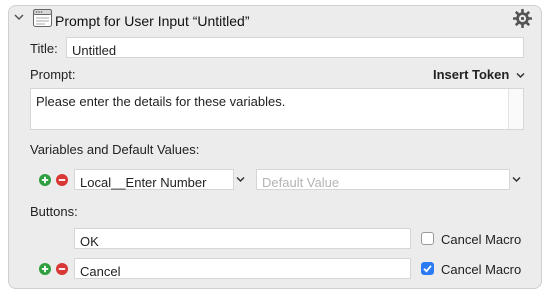 Image resolution: width=554 pixels, height=297 pixels. I want to click on title-label: Title:, so click(44, 48).